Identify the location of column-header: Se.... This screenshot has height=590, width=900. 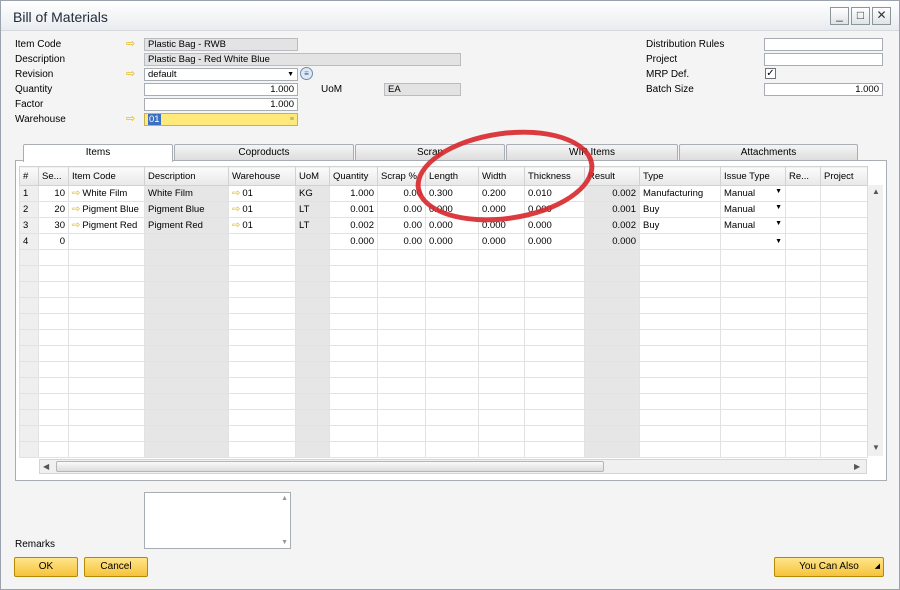
(53, 176).